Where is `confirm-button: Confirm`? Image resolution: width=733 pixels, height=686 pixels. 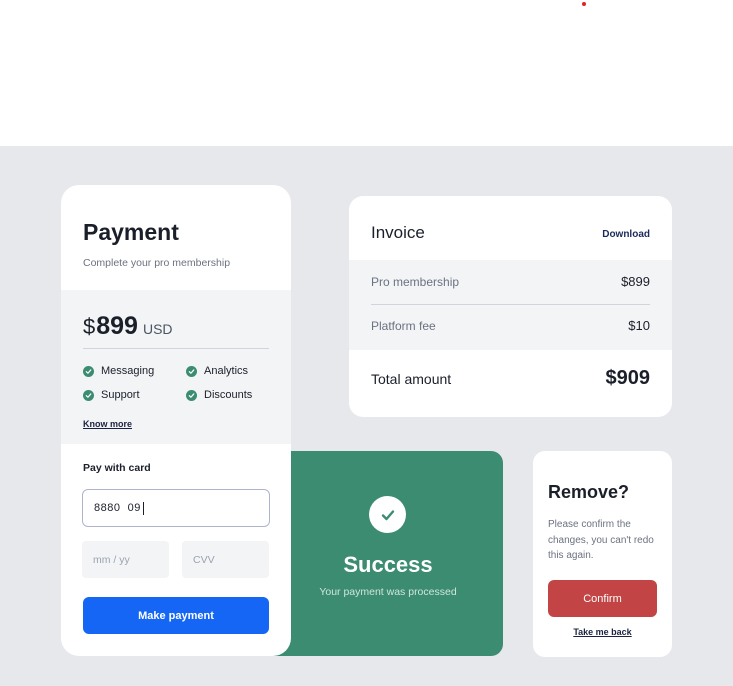
confirm-button: Confirm is located at coordinates (602, 598).